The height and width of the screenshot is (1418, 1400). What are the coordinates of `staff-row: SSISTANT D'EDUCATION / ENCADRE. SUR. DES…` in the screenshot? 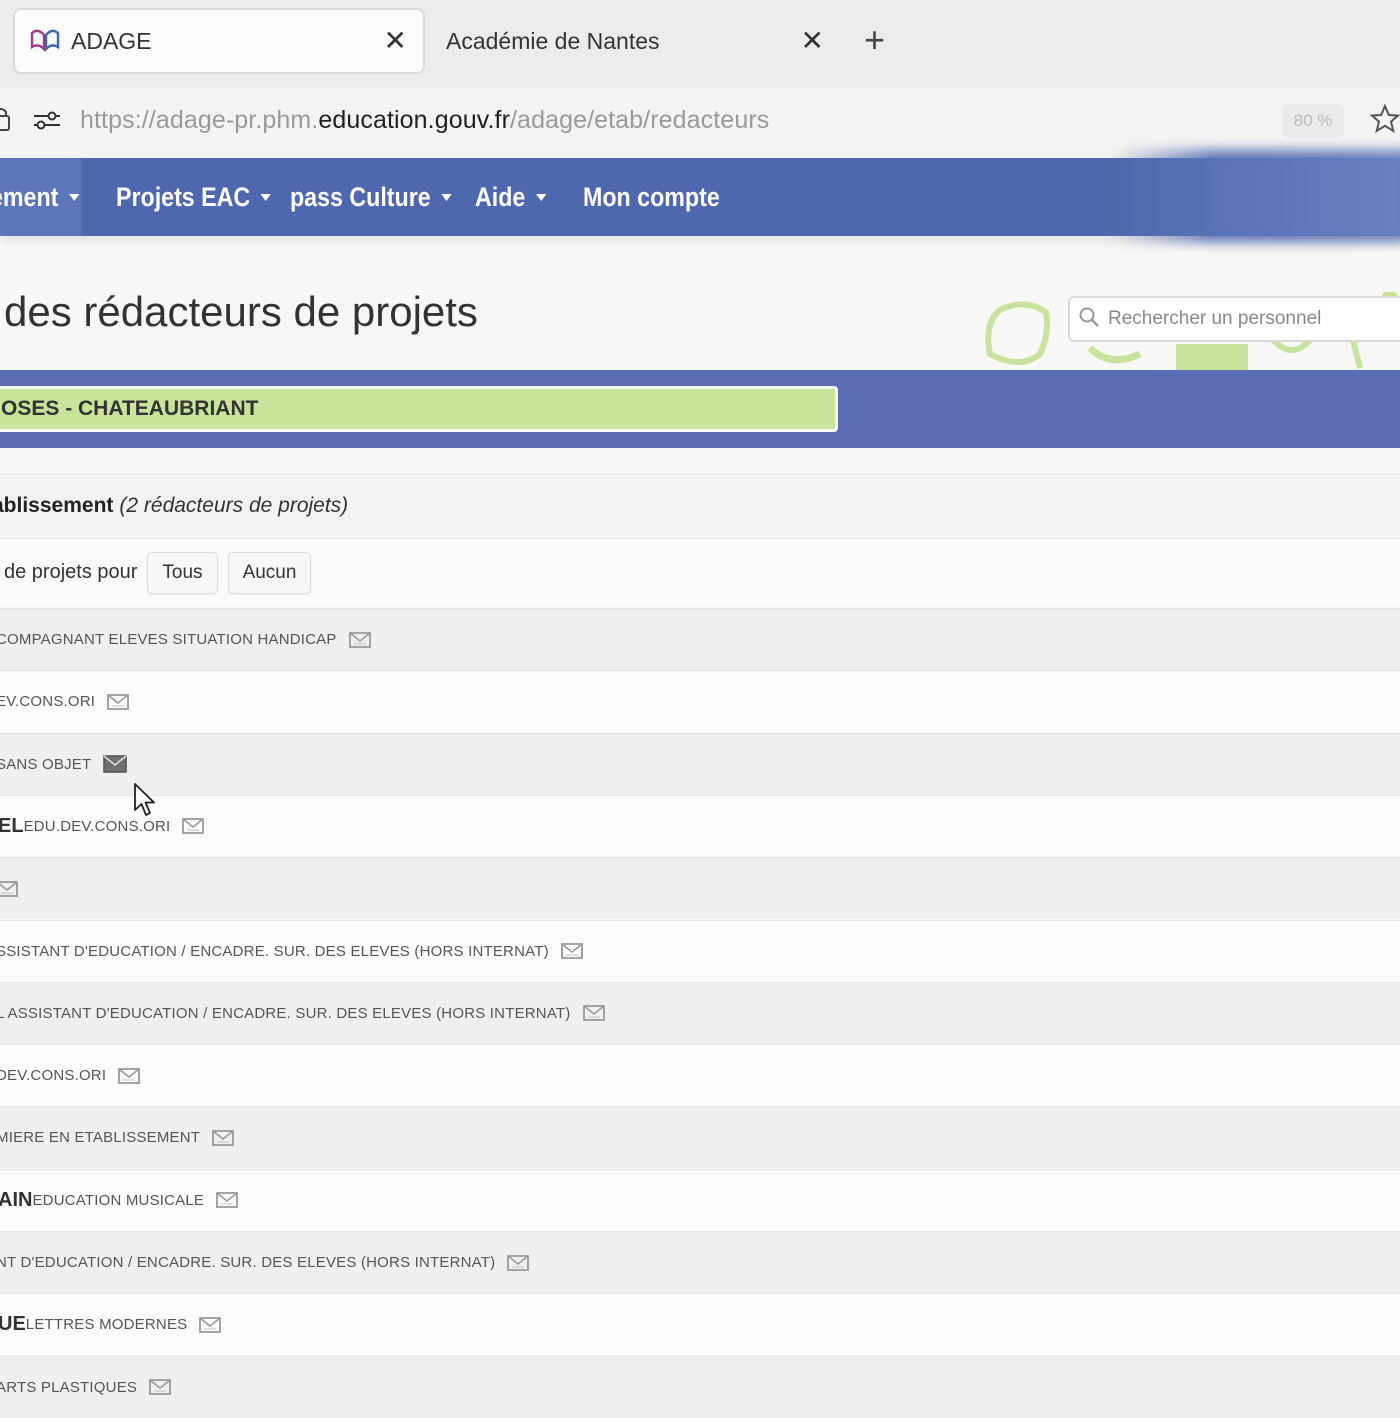 It's located at (700, 950).